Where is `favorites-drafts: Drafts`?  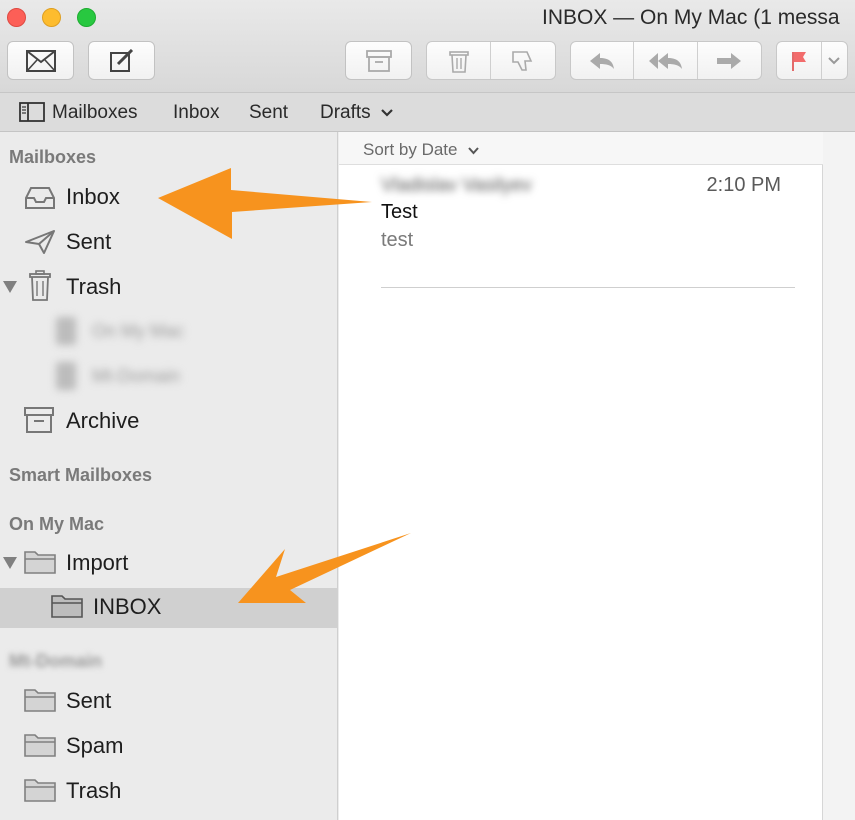
favorites-drafts: Drafts is located at coordinates (356, 113).